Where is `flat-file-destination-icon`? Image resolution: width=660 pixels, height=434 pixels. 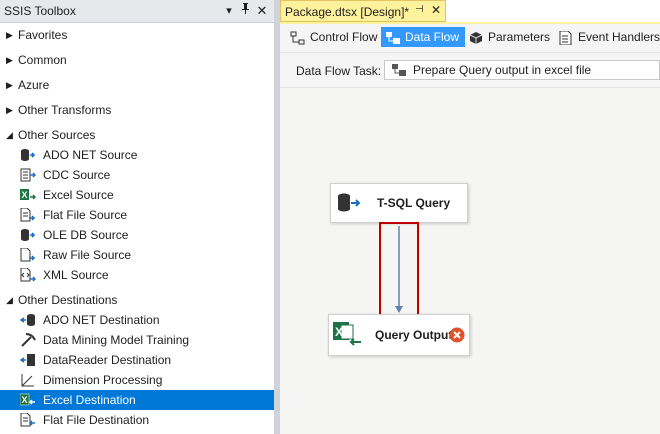 flat-file-destination-icon is located at coordinates (28, 419).